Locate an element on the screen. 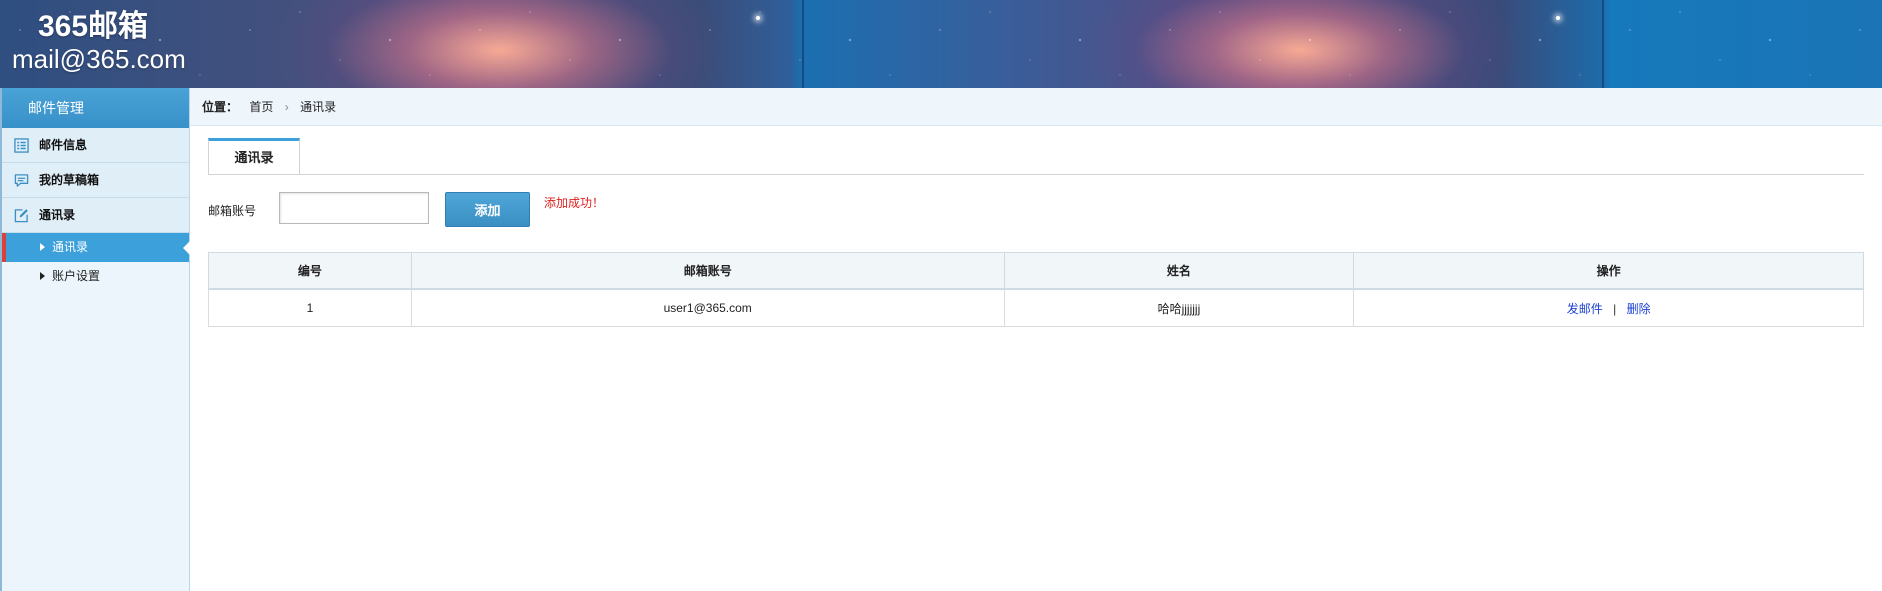 This screenshot has width=1882, height=591. sidebar-subitem-contacts: 通讯录 is located at coordinates (96, 247).